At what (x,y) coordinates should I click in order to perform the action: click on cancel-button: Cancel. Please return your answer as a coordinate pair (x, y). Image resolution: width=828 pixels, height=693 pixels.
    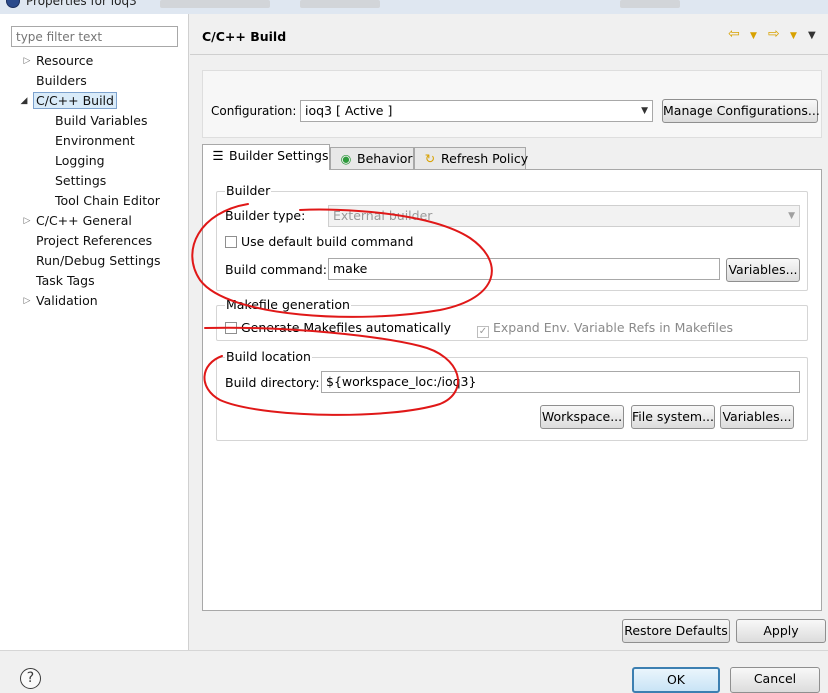
    Looking at the image, I should click on (775, 680).